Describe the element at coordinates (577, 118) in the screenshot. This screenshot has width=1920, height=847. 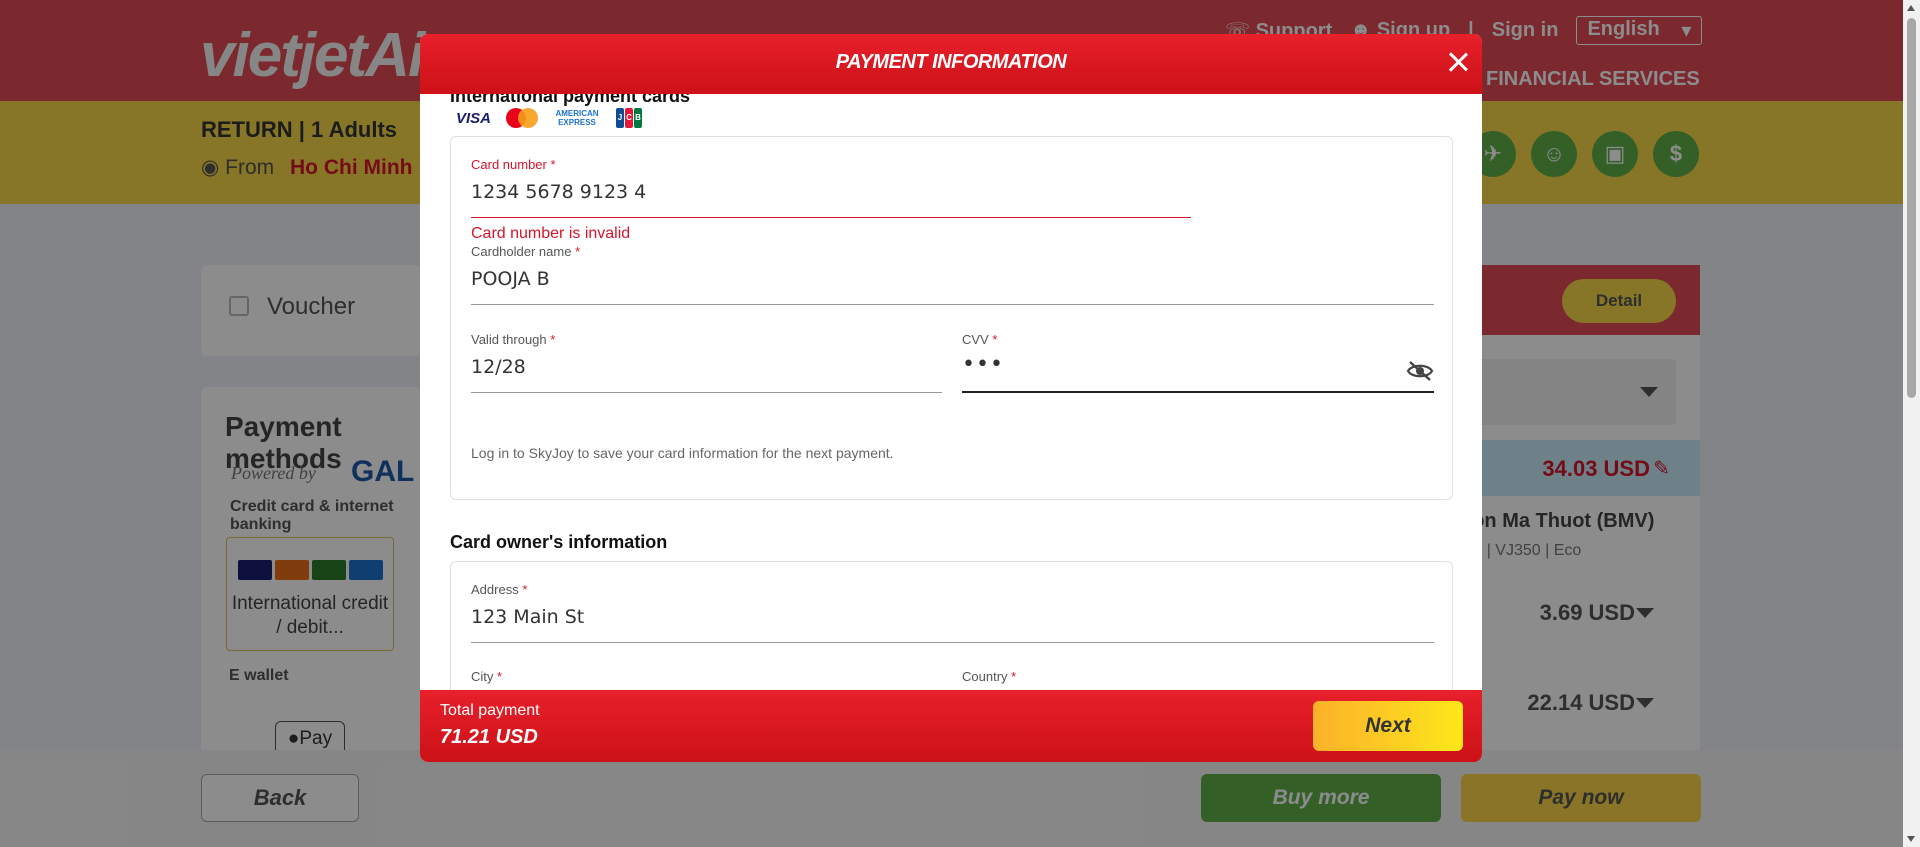
I see `amex-icon: AMERICAN EXPRESS` at that location.